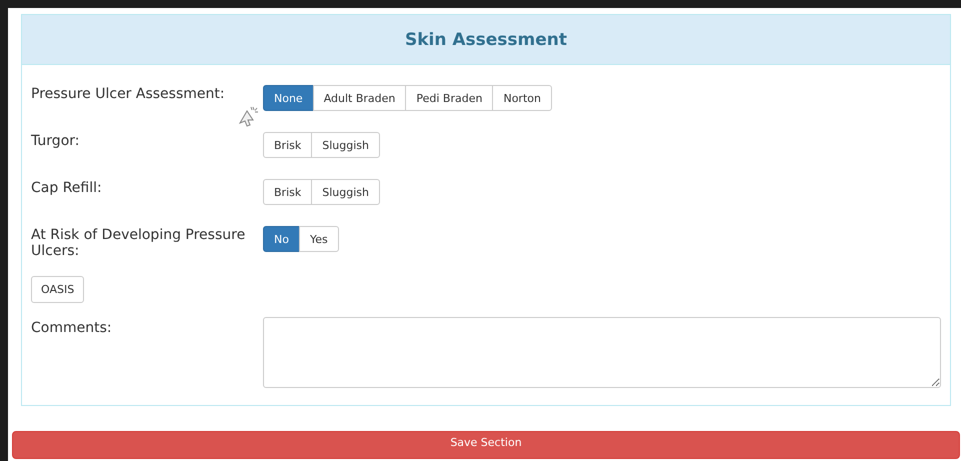 This screenshot has height=461, width=961. What do you see at coordinates (449, 98) in the screenshot?
I see `option-button: Pedi Braden` at bounding box center [449, 98].